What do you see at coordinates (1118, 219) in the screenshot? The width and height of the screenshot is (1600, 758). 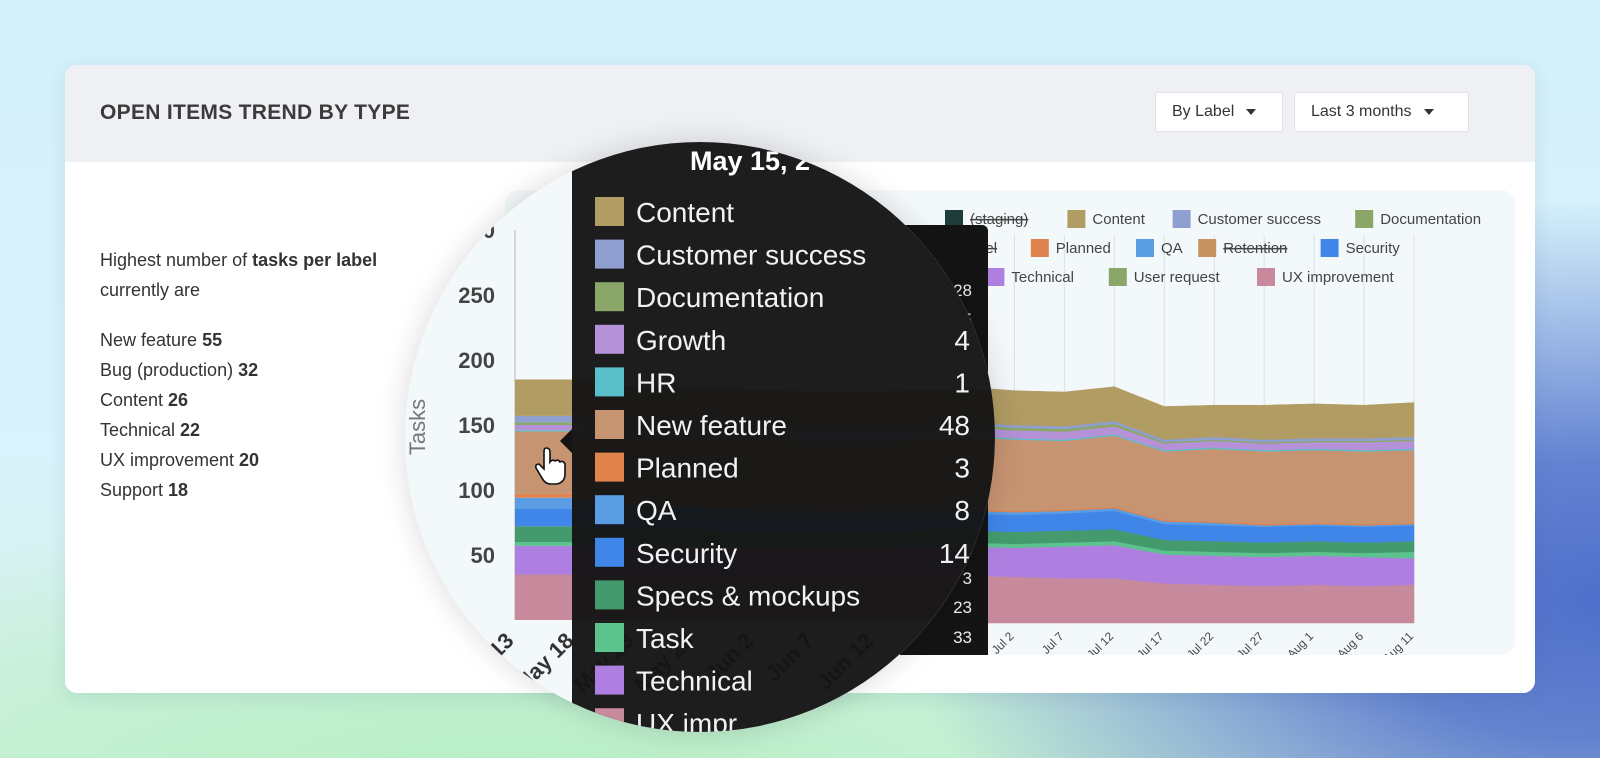 I see `legend-item-content: Content` at bounding box center [1118, 219].